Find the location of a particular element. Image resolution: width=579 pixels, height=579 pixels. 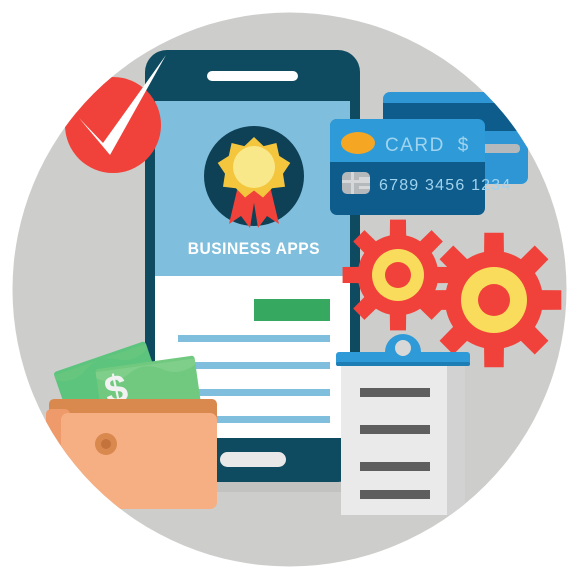

gear-small is located at coordinates (398, 275).